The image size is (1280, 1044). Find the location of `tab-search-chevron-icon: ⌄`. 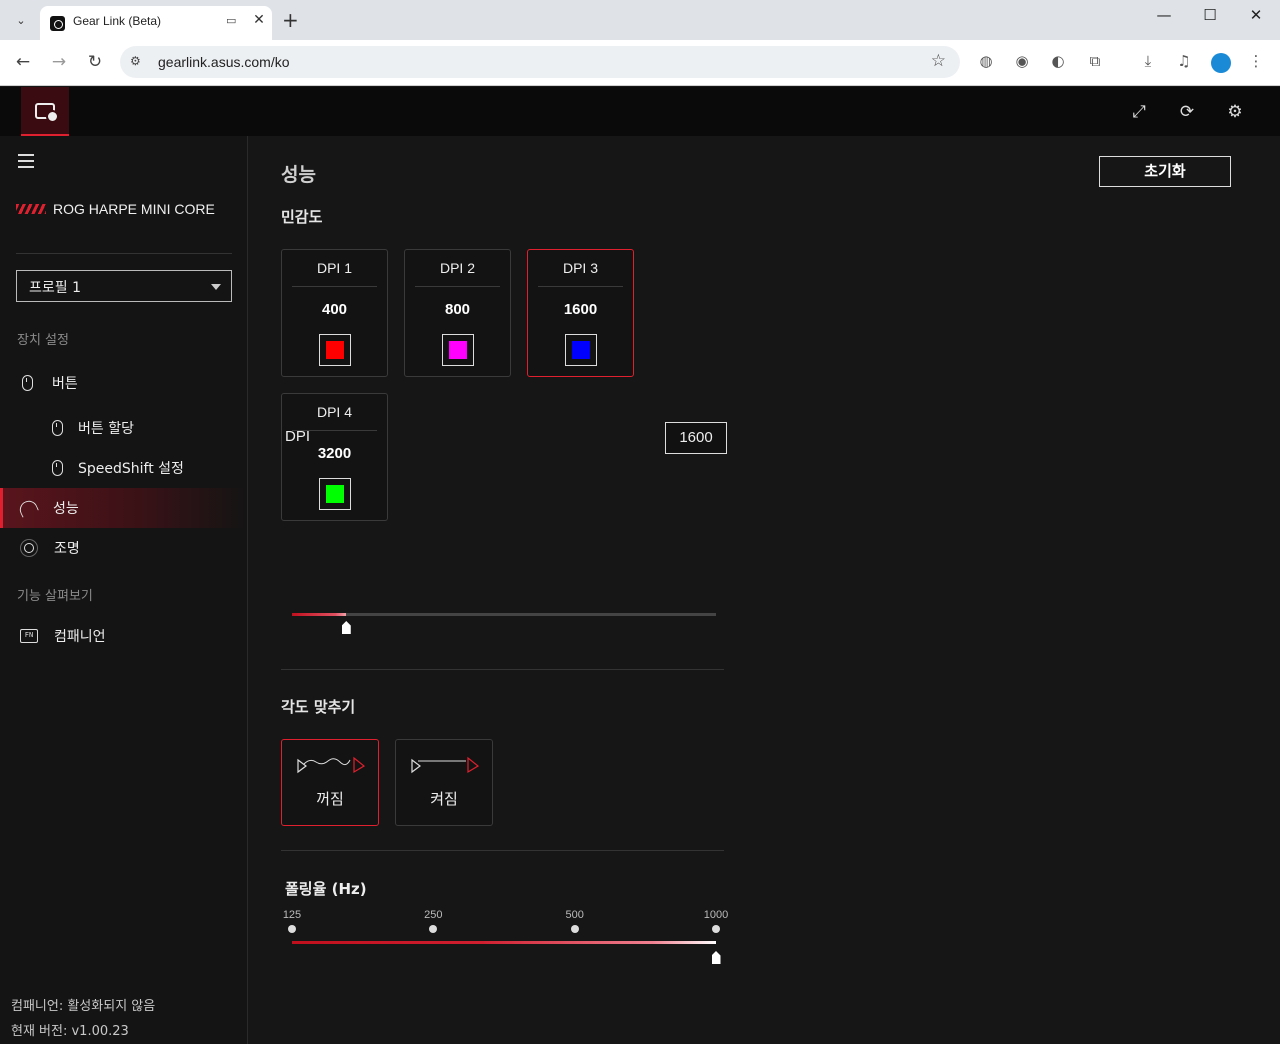

tab-search-chevron-icon: ⌄ is located at coordinates (21, 20).